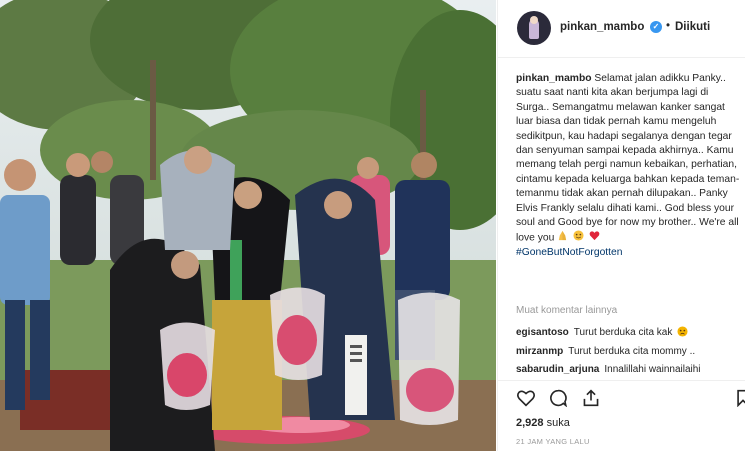  What do you see at coordinates (692, 27) in the screenshot?
I see `follow-status-button: Diikuti` at bounding box center [692, 27].